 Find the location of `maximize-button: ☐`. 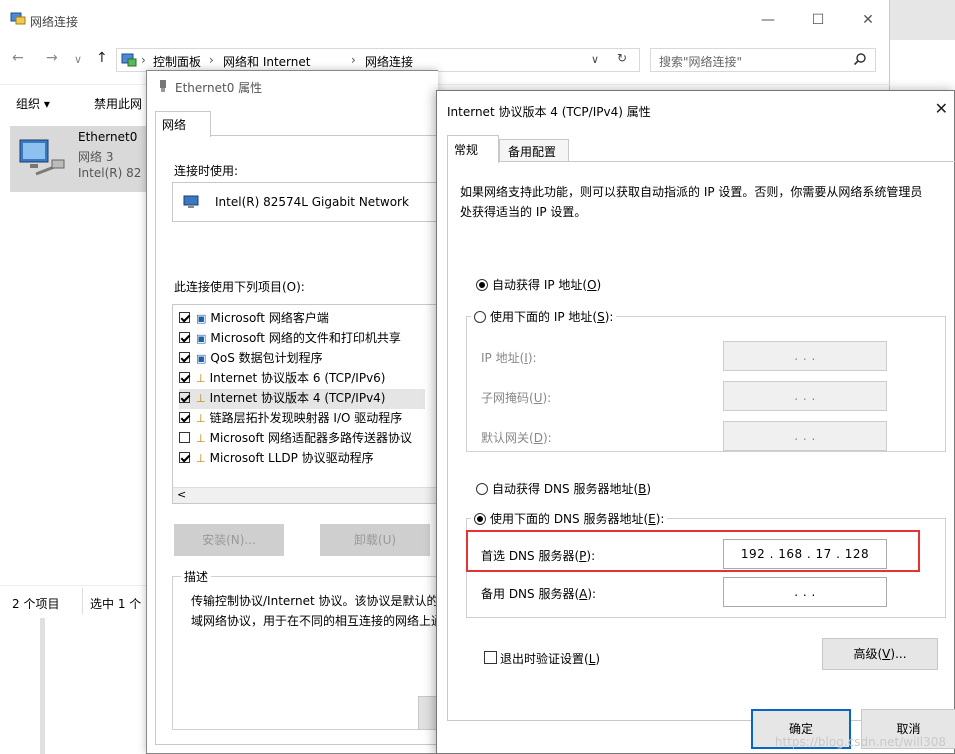

maximize-button: ☐ is located at coordinates (818, 20).